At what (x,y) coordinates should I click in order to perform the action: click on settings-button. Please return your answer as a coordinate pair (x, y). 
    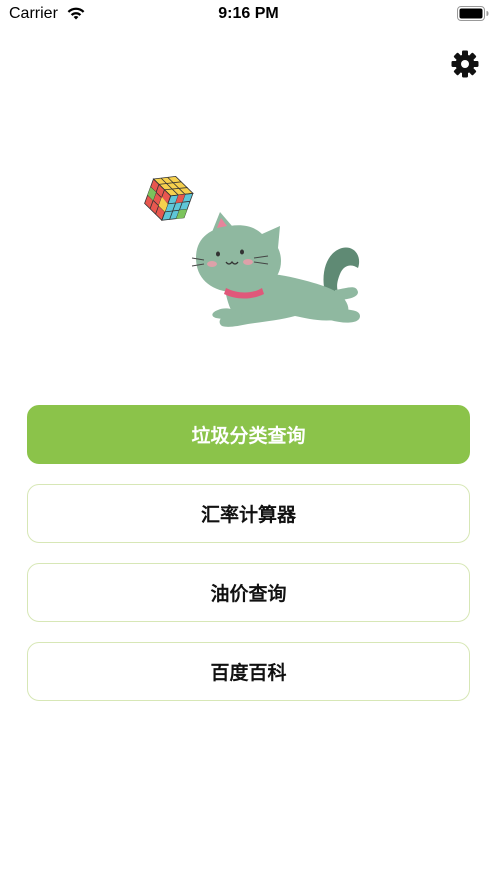
    Looking at the image, I should click on (465, 64).